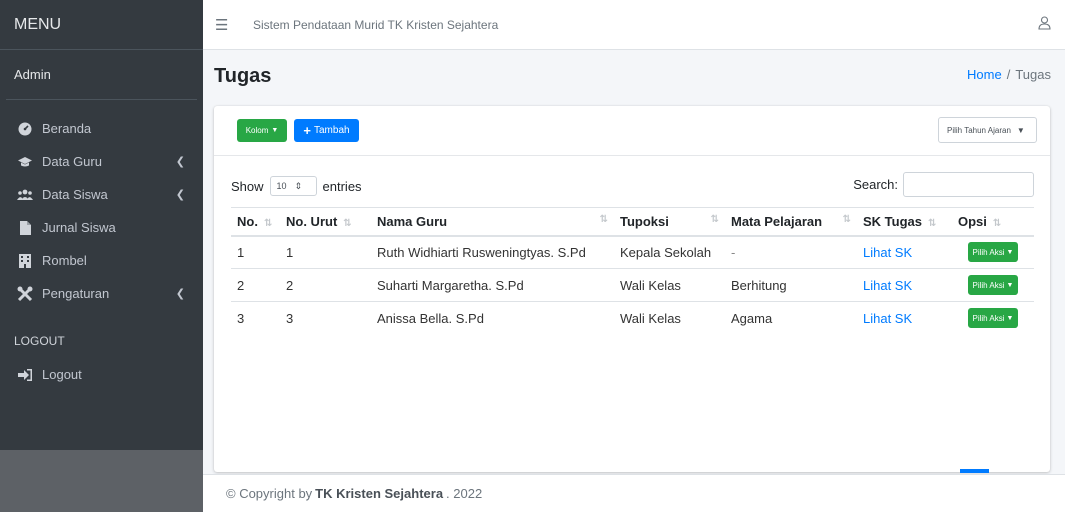 Image resolution: width=1065 pixels, height=512 pixels. I want to click on table-controls: Show 10 ⇕ entries Search:, so click(632, 185).